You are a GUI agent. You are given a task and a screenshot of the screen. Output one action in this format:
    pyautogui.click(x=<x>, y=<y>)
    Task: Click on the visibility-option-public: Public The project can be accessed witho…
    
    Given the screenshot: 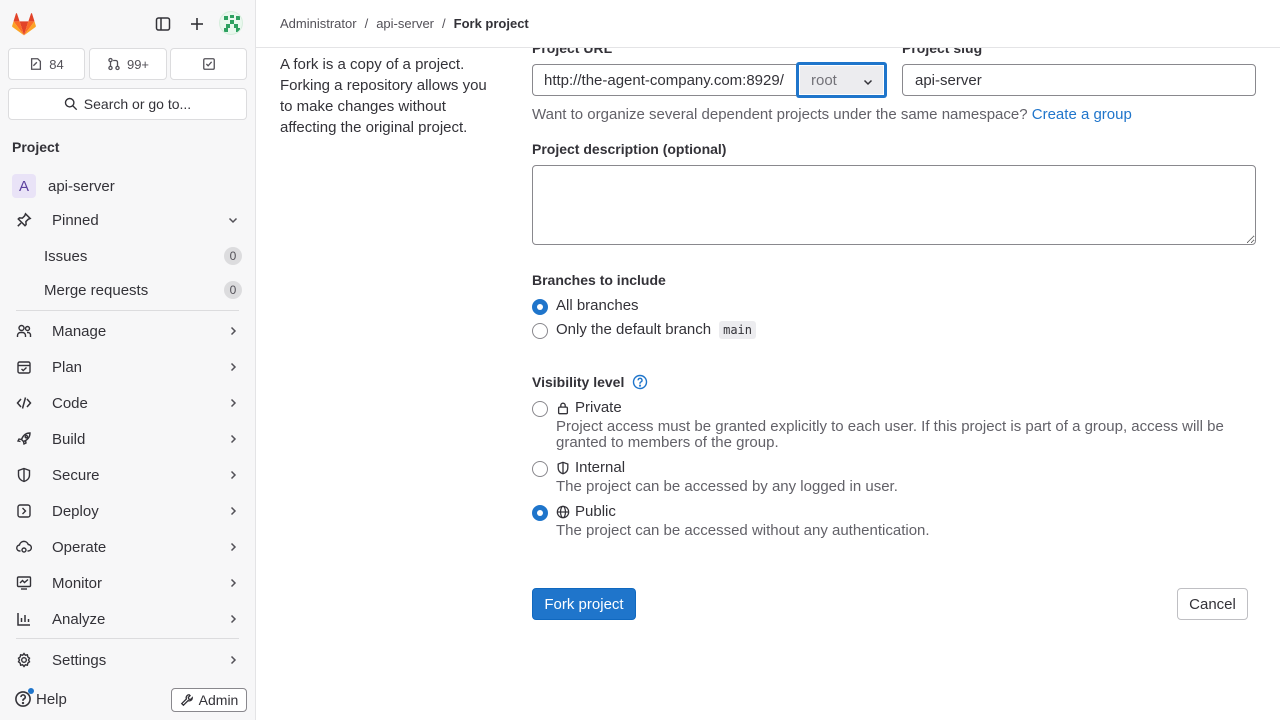 What is the action you would take?
    pyautogui.click(x=894, y=521)
    